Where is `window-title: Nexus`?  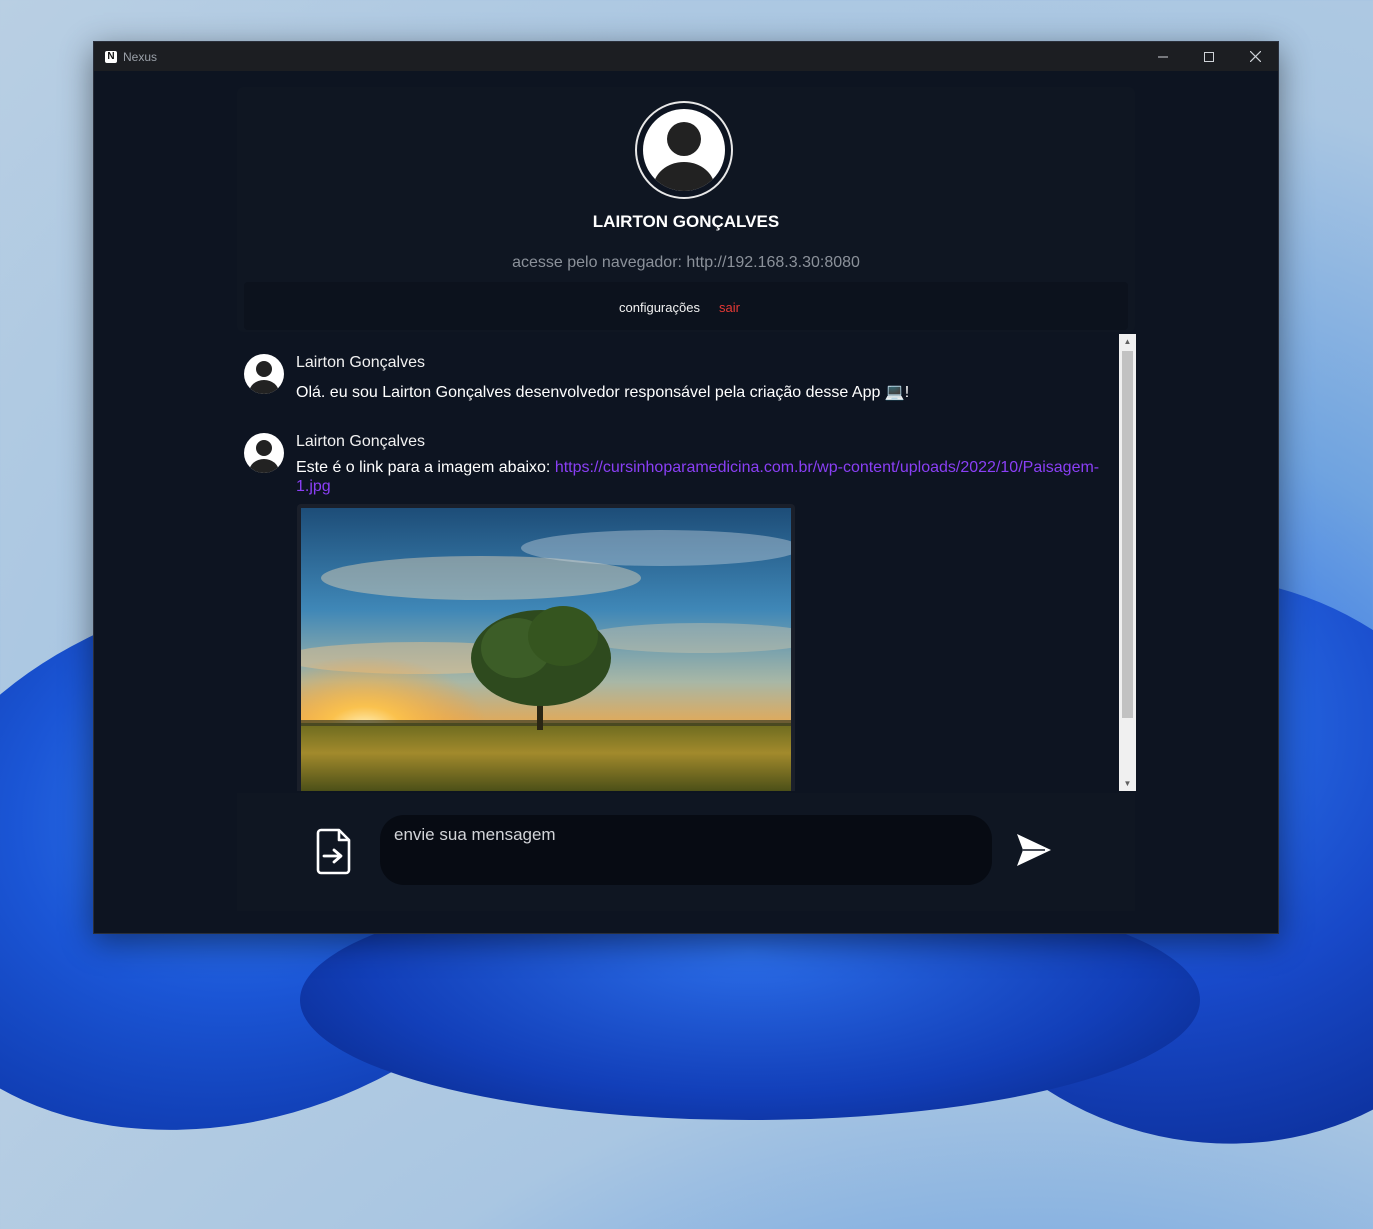
window-title: Nexus is located at coordinates (140, 56).